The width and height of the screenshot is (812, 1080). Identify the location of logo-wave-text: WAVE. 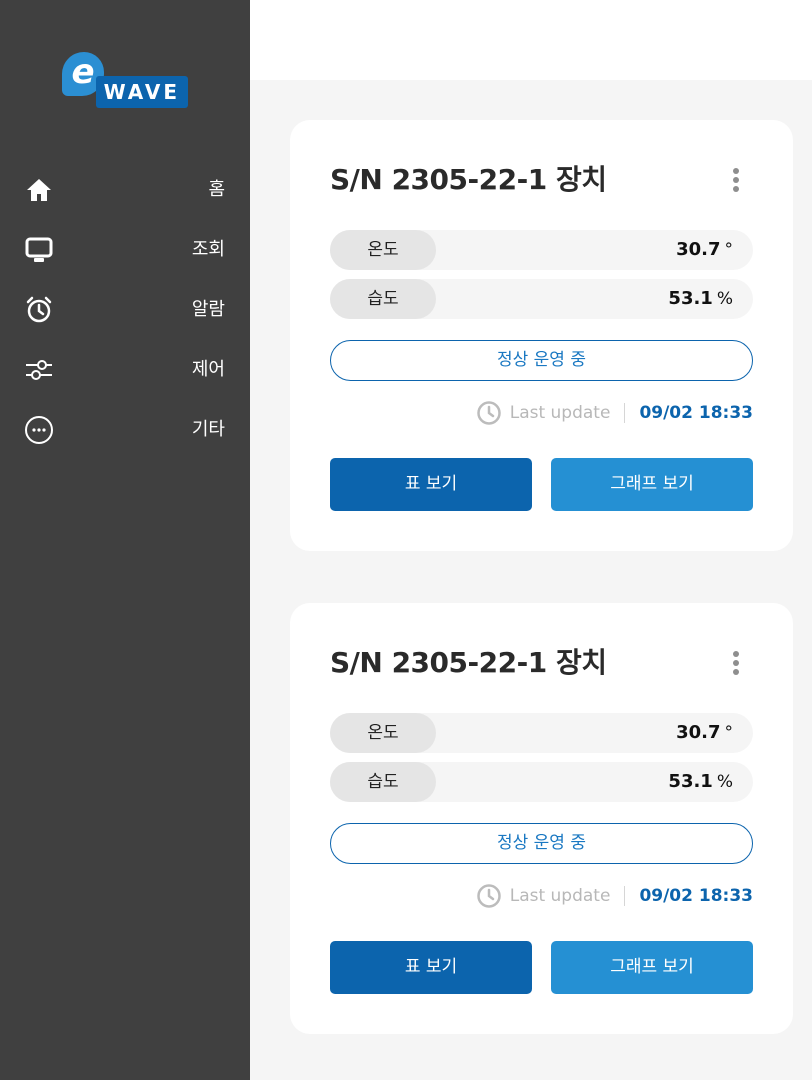
(142, 92).